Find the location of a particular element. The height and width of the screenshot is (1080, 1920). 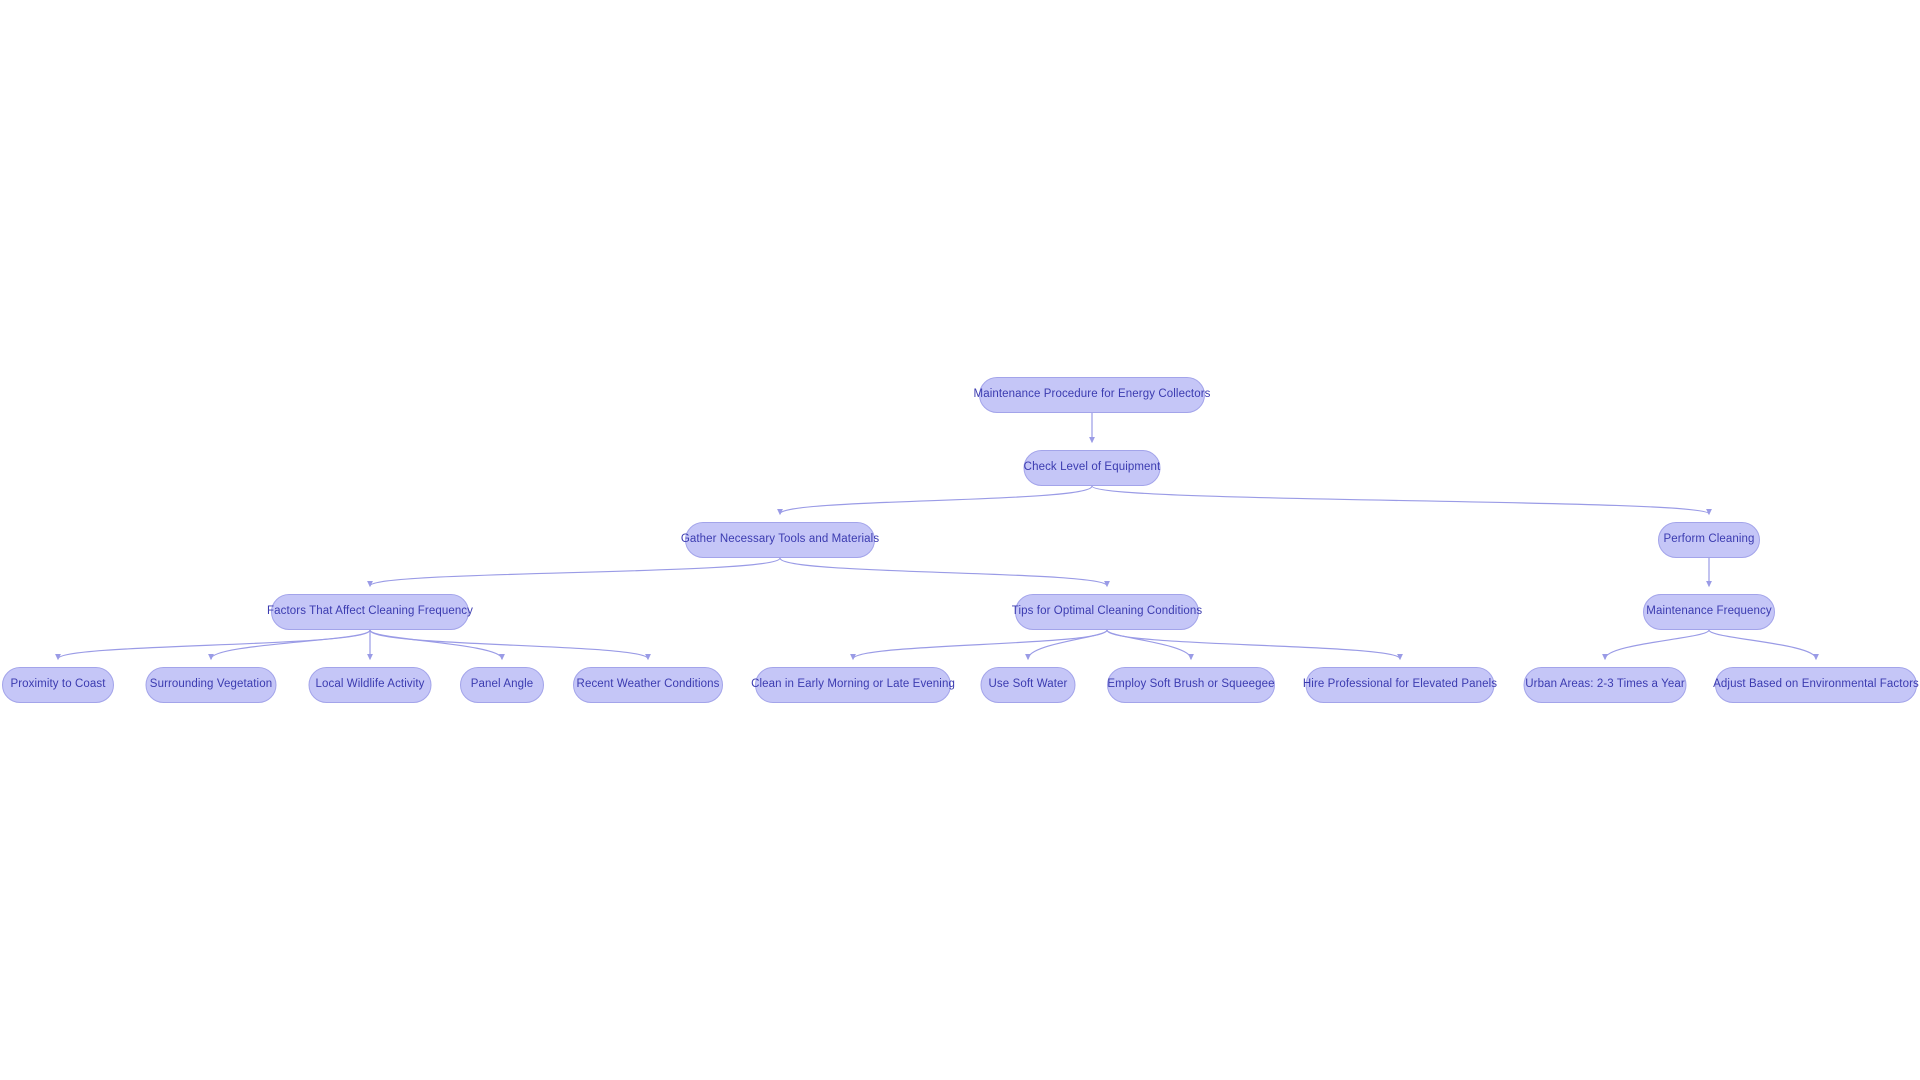

flow-edge-factors-to-vegetation is located at coordinates (289, 645).